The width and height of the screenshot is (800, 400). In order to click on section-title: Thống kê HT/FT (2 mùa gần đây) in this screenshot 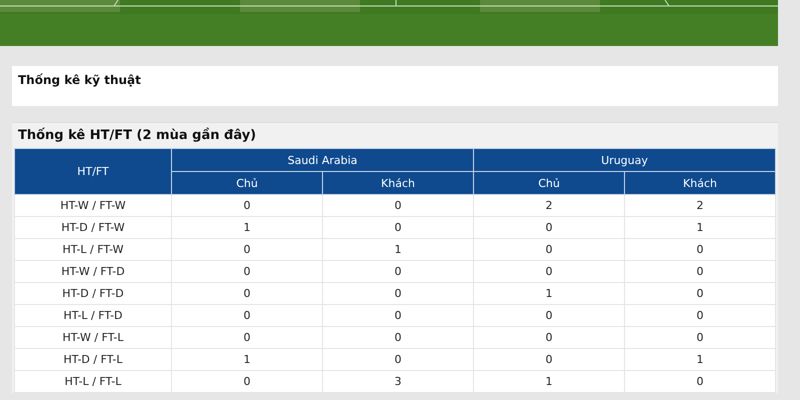, I will do `click(137, 136)`.